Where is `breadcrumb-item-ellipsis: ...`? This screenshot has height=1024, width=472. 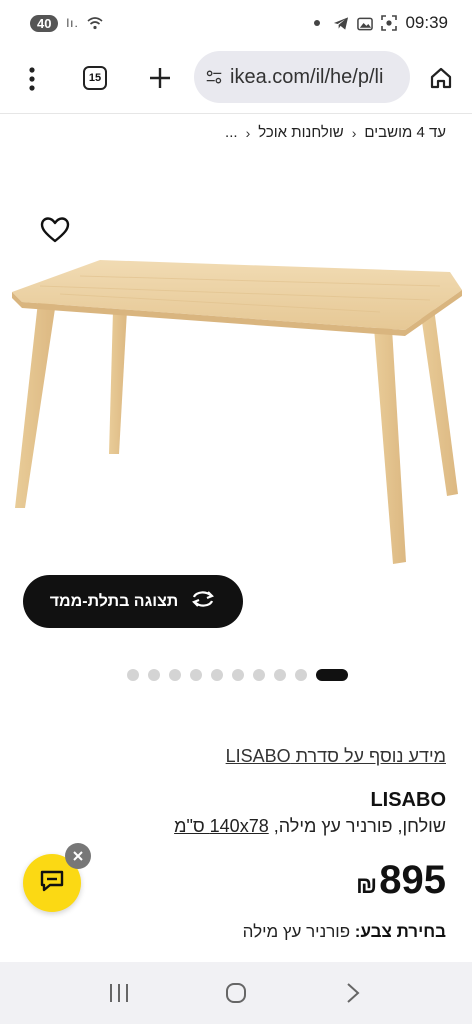
breadcrumb-item-ellipsis: ... is located at coordinates (231, 132).